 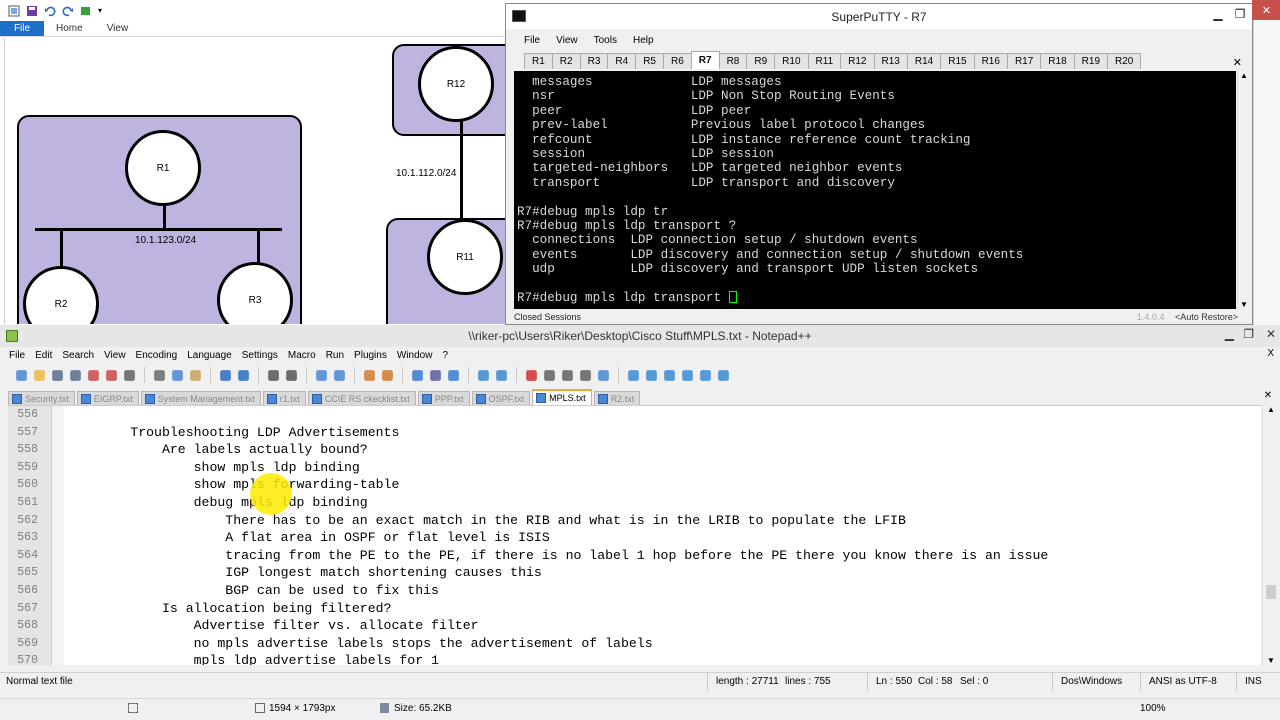 I want to click on menu-macro: Macro, so click(x=302, y=355).